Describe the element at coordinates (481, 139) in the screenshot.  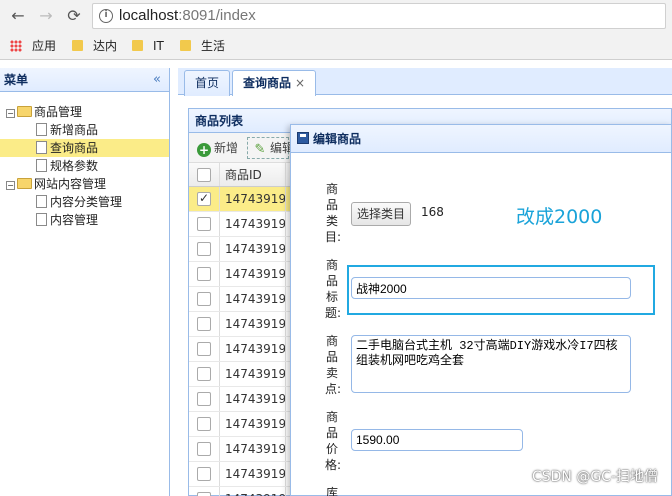
I see `dialog-title-bar: 编辑商品` at that location.